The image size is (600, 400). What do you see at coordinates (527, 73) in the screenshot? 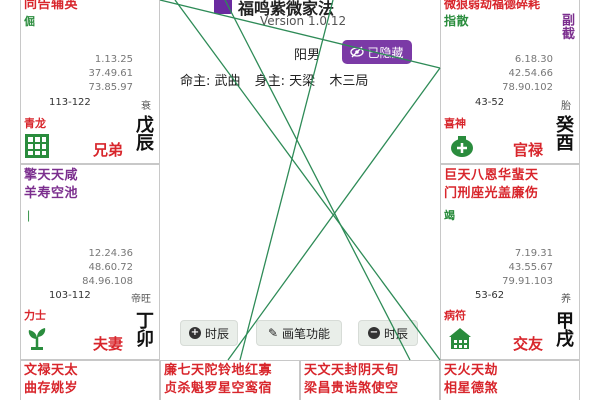
I see `palace-ages: 6.18.30 42.54.66 78.90.102` at bounding box center [527, 73].